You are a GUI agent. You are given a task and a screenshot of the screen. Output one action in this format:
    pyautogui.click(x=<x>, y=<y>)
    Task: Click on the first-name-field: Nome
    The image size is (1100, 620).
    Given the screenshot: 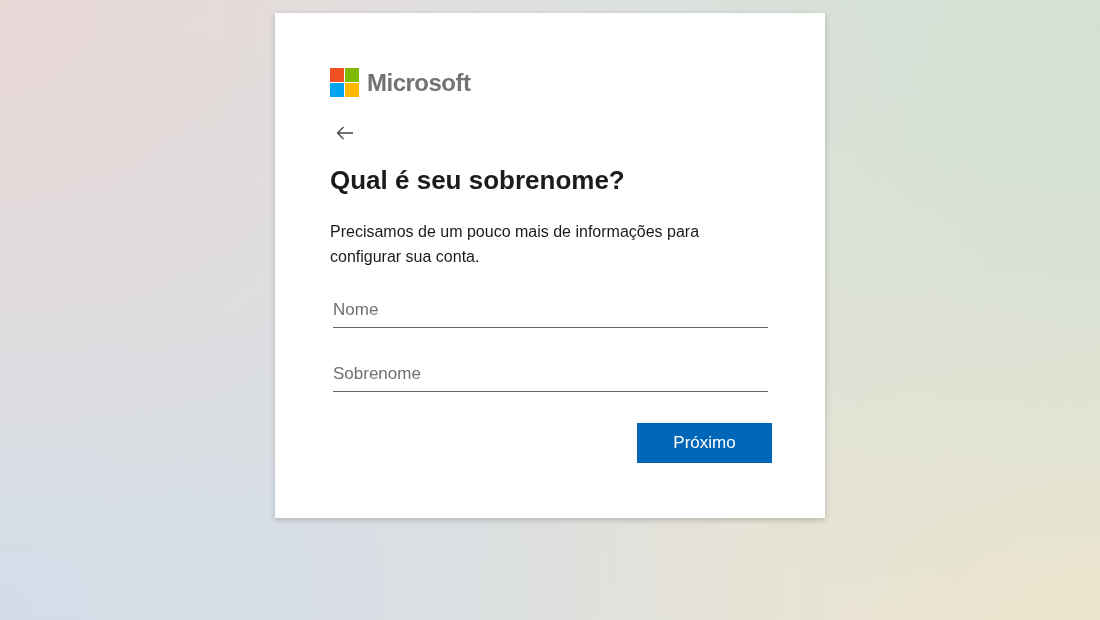 What is the action you would take?
    pyautogui.click(x=550, y=310)
    